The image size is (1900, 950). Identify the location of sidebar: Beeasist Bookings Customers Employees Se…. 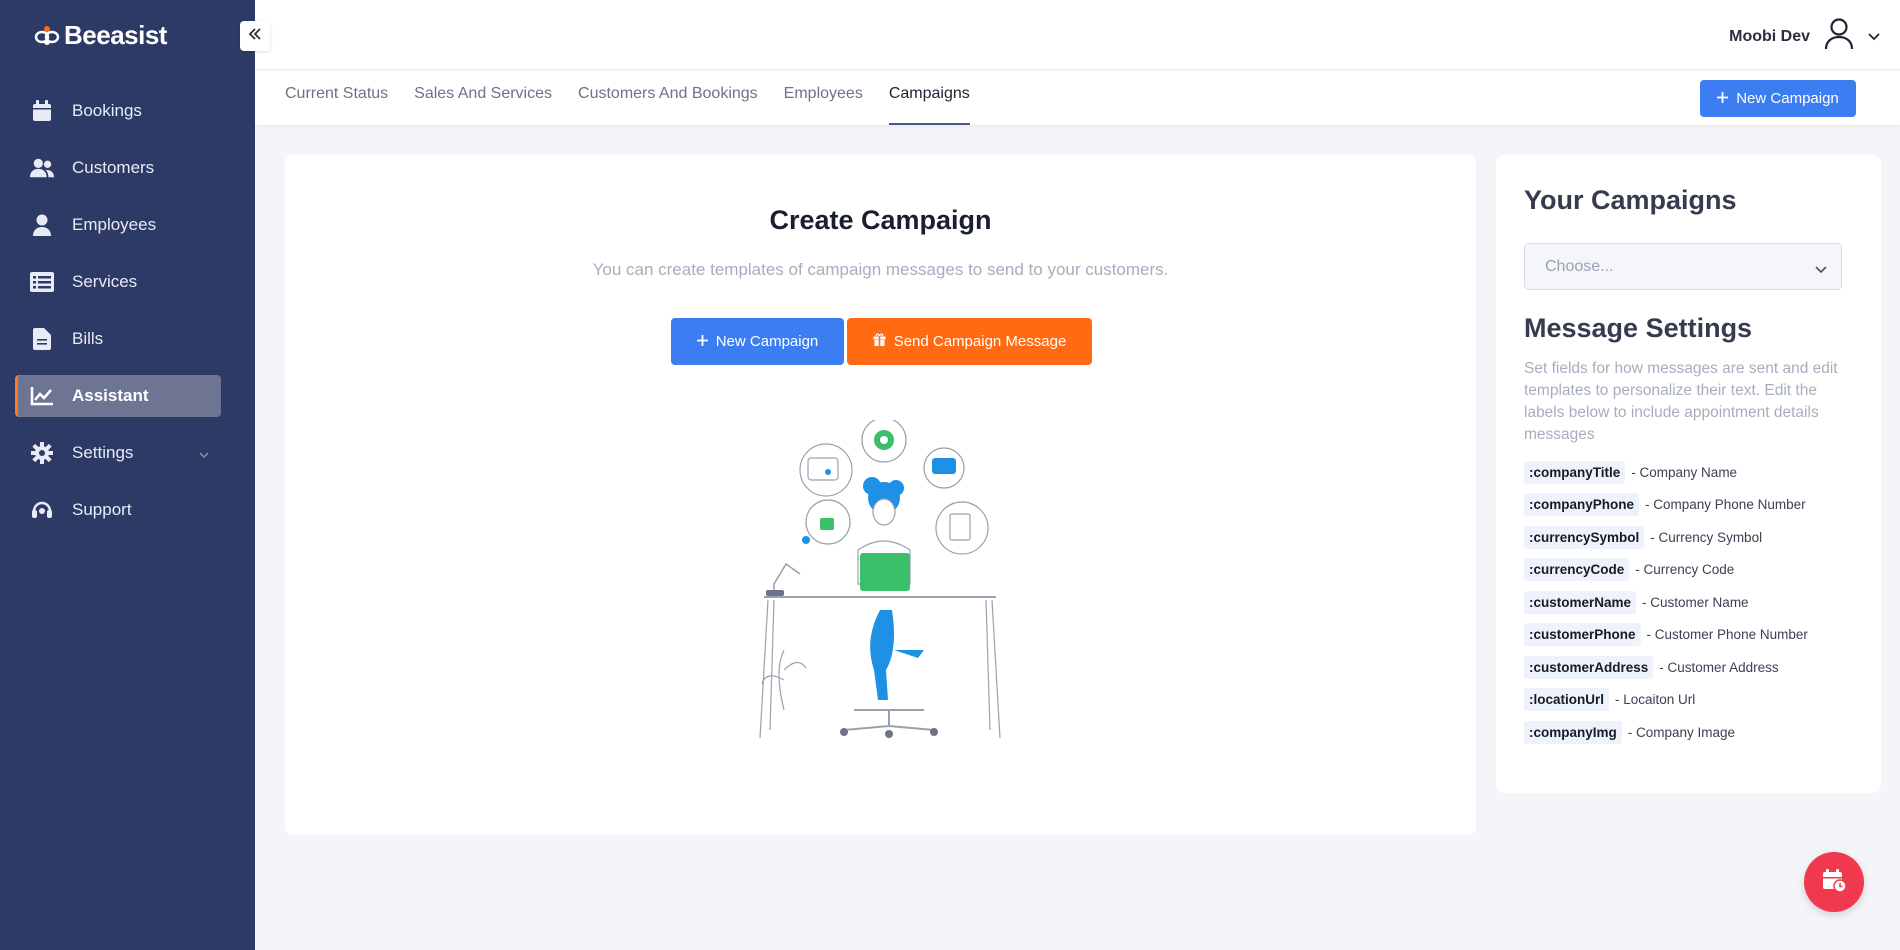
(127, 475).